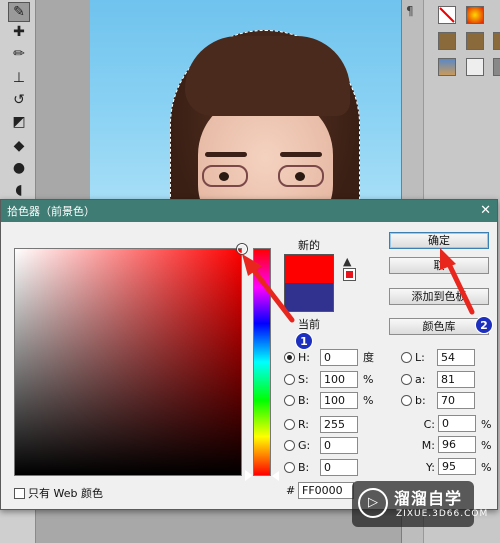  I want to click on current-color-swatch, so click(309, 297).